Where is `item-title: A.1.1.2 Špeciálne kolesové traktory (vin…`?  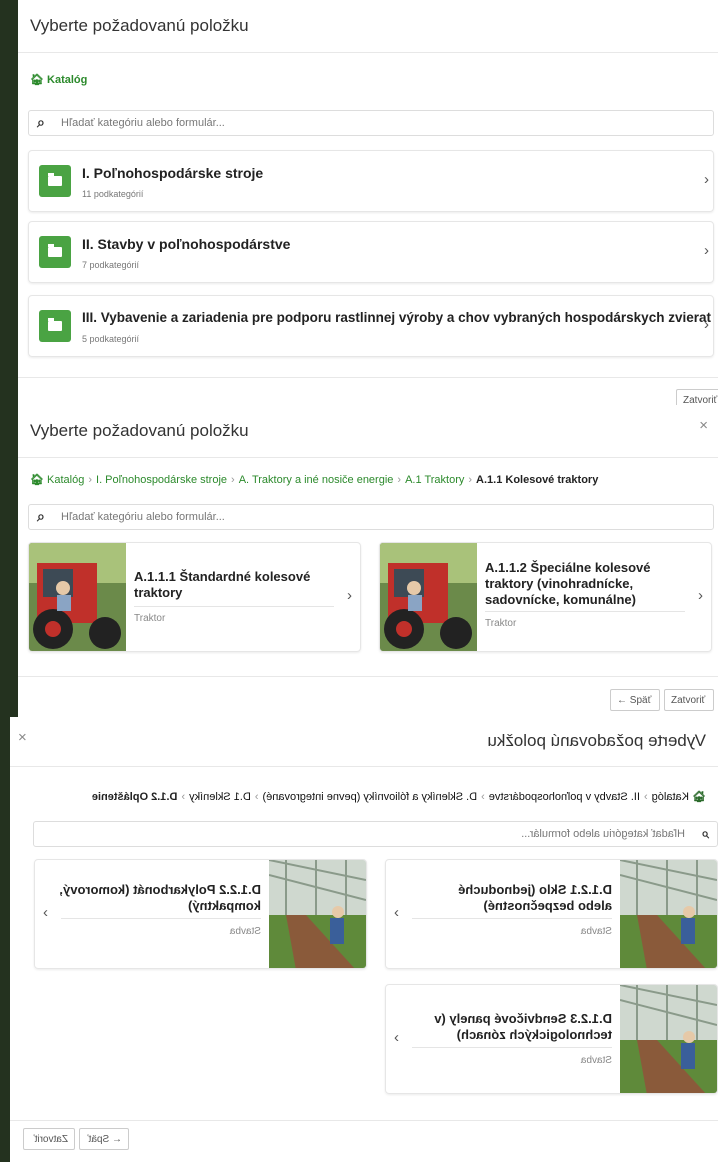
item-title: A.1.1.2 Špeciálne kolesové traktory (vin… is located at coordinates (568, 583).